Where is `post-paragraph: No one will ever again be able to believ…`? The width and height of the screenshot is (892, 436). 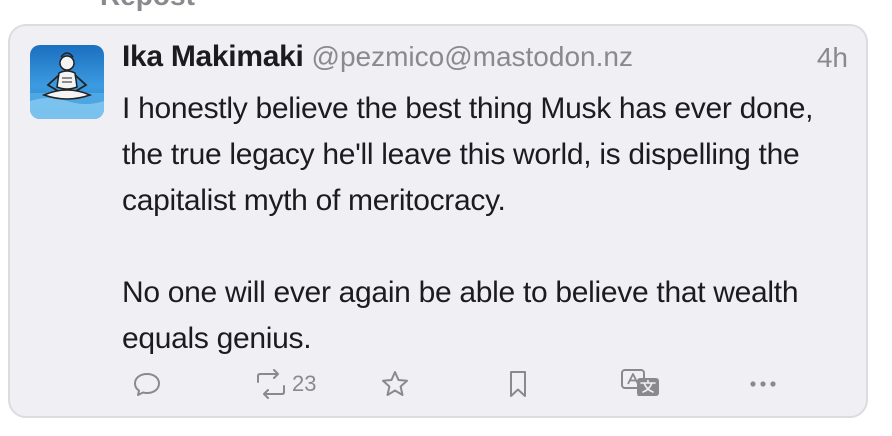
post-paragraph: No one will ever again be able to believ… is located at coordinates (460, 315).